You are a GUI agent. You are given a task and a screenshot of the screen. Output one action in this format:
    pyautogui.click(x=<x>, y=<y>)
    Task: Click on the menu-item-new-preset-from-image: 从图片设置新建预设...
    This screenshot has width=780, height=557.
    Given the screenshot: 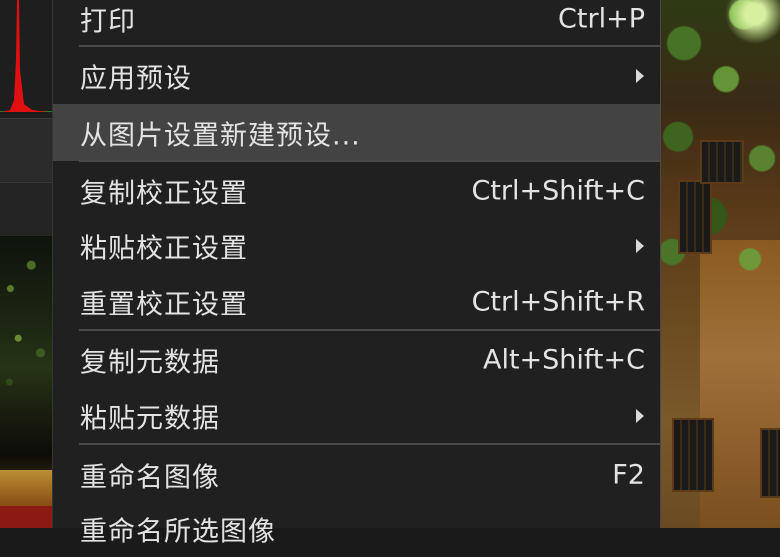 What is the action you would take?
    pyautogui.click(x=356, y=132)
    